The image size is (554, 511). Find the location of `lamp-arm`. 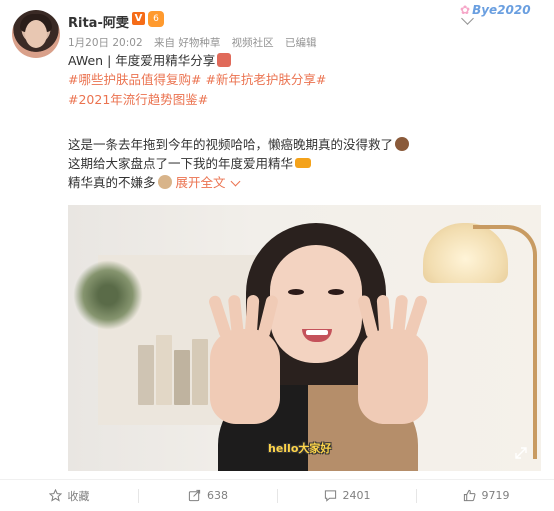

lamp-arm is located at coordinates (505, 342).